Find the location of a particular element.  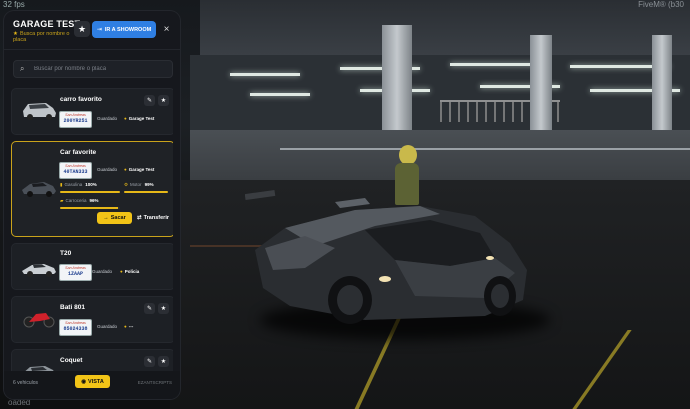

search-input is located at coordinates (101, 69).